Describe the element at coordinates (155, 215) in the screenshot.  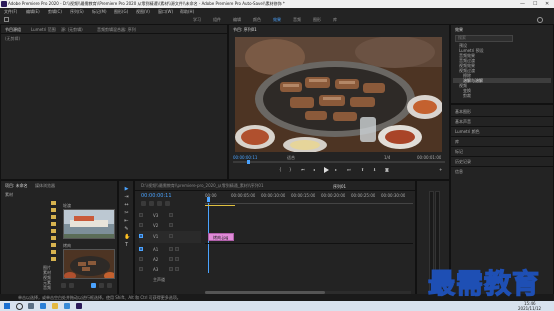
I see `track-label-v3: V3` at that location.